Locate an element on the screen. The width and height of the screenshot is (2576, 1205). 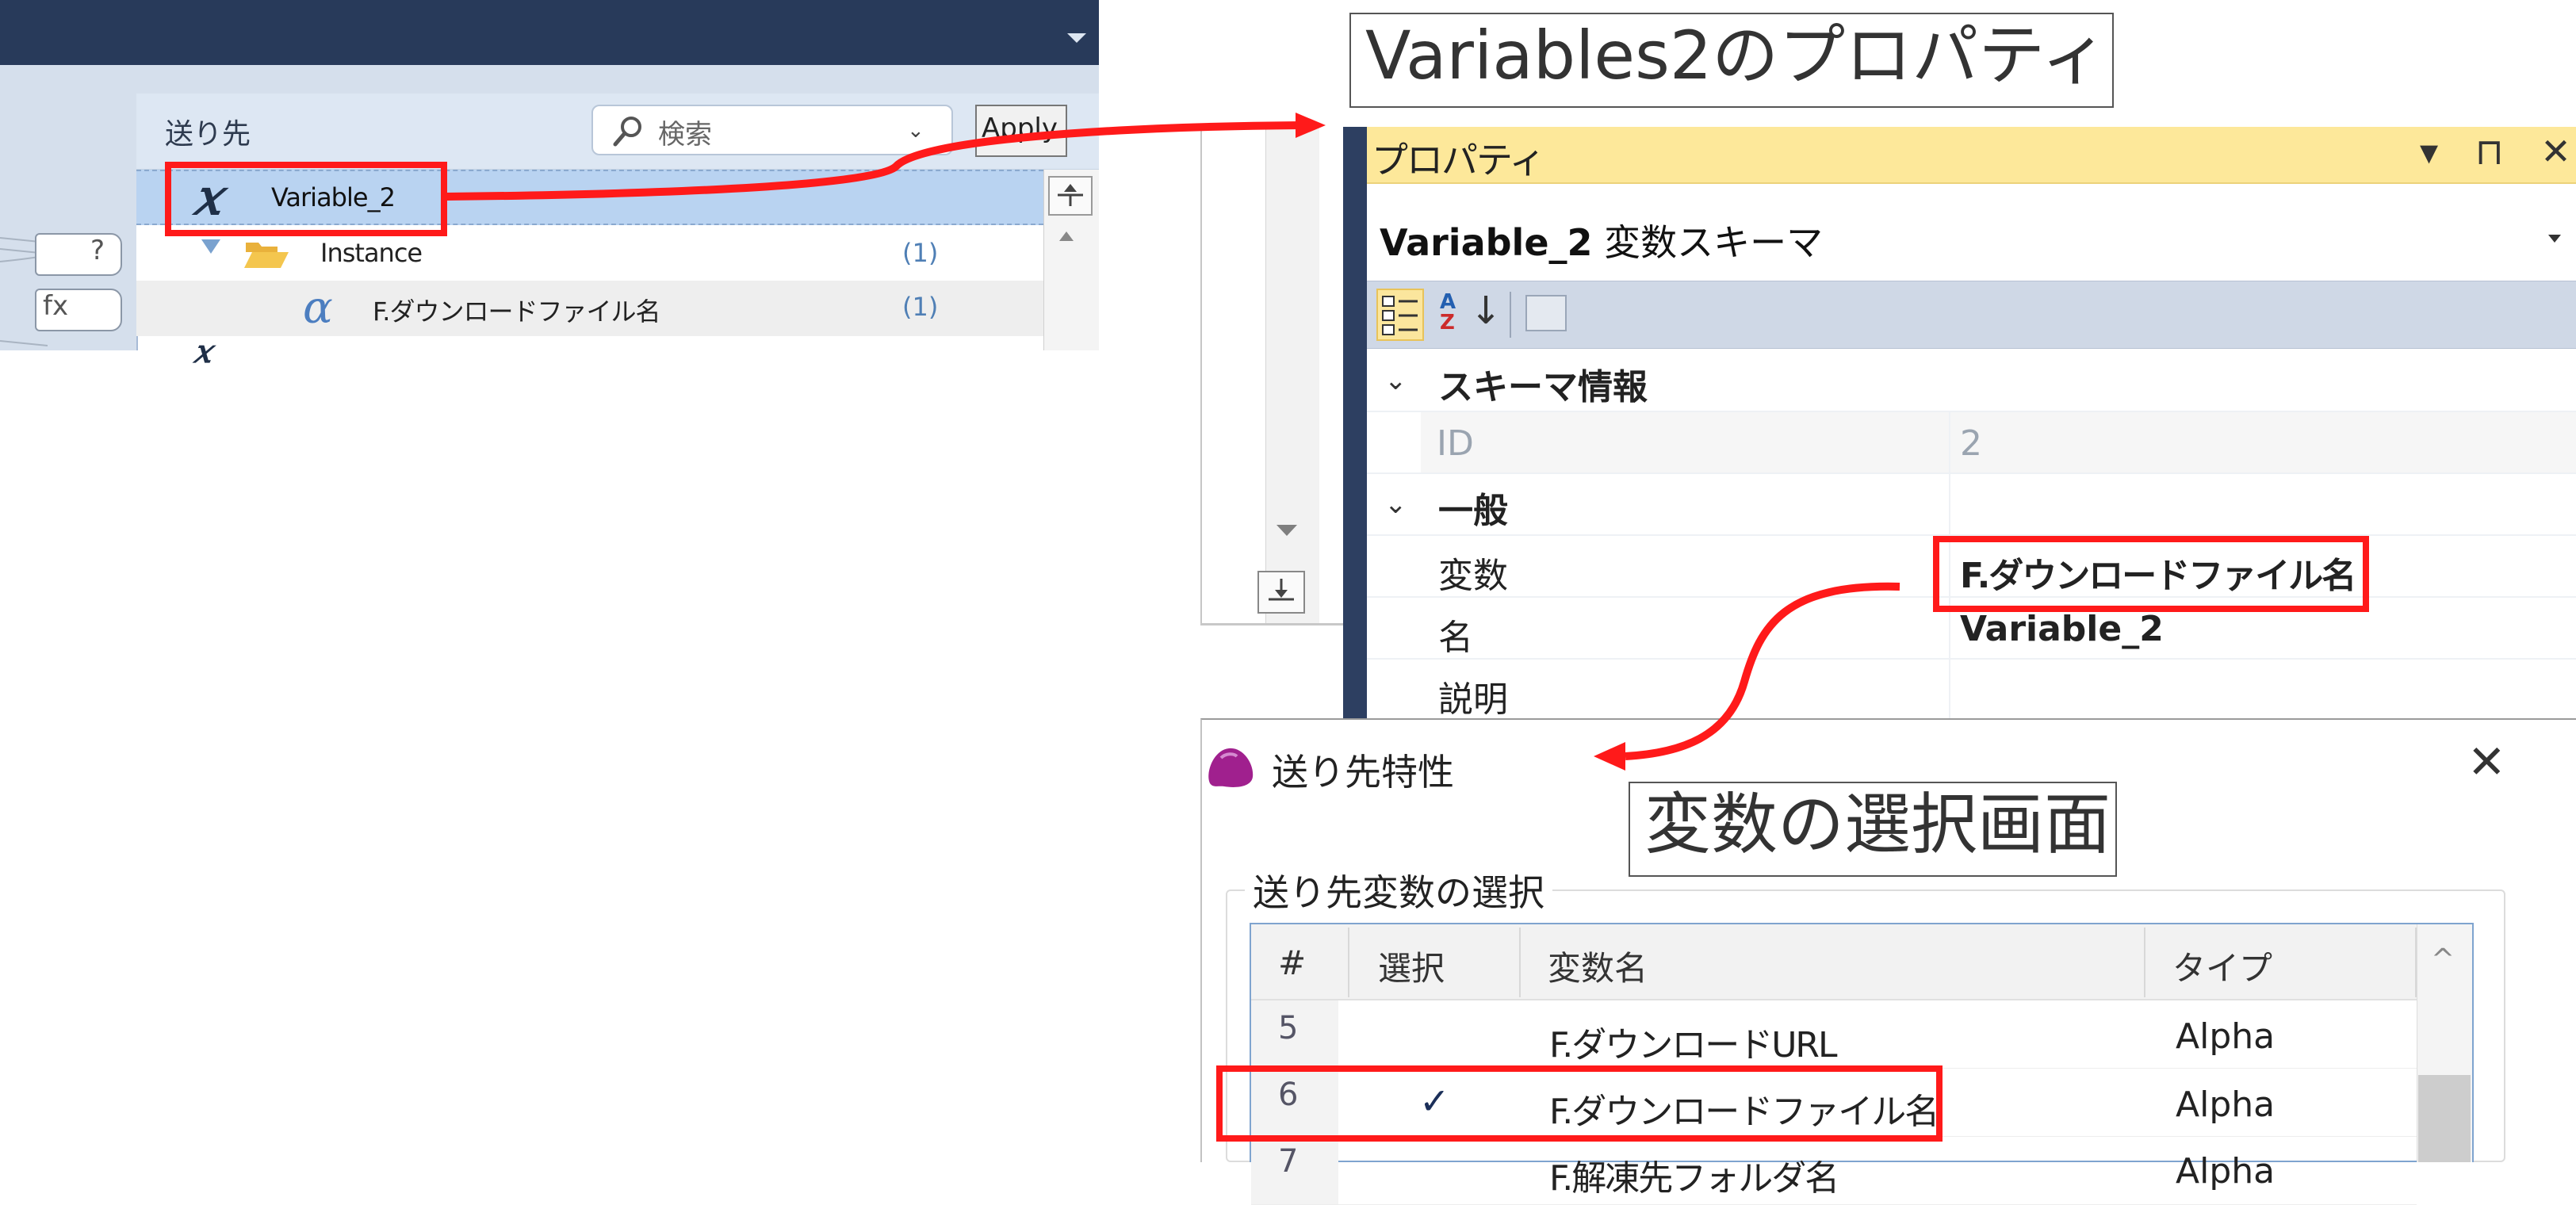
divider is located at coordinates (1271, 624).